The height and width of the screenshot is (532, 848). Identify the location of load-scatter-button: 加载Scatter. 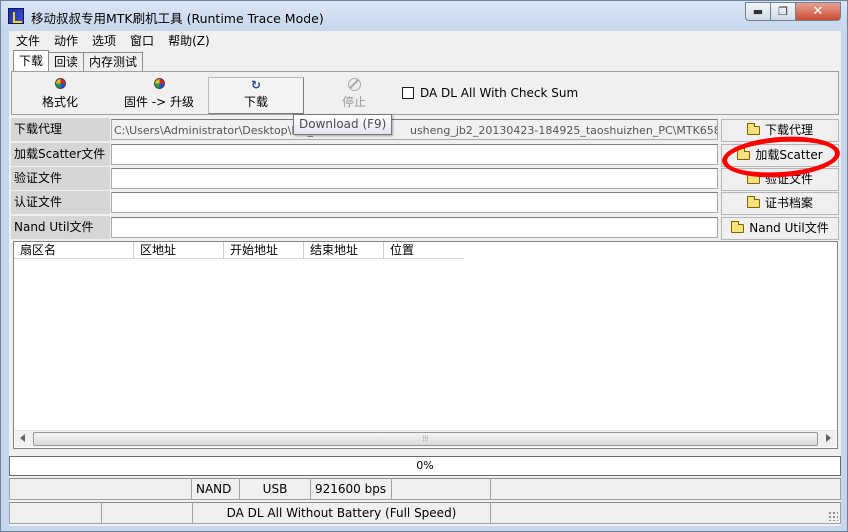
(780, 155).